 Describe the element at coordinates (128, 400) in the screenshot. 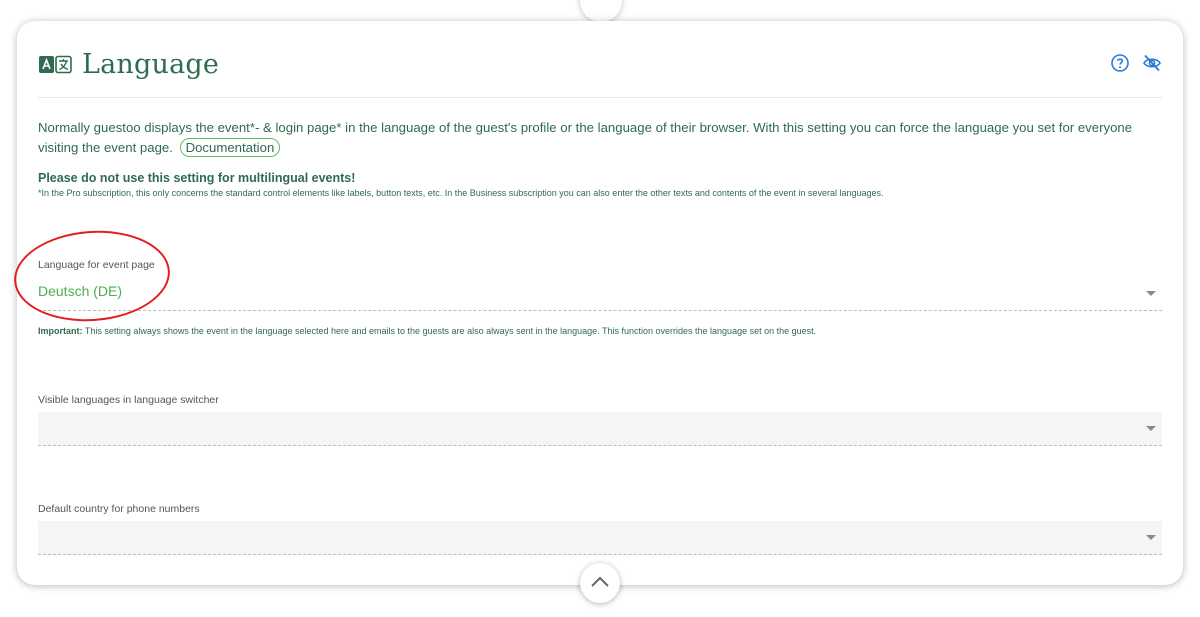

I see `visible-languages-label: Visible languages in language switcher` at that location.